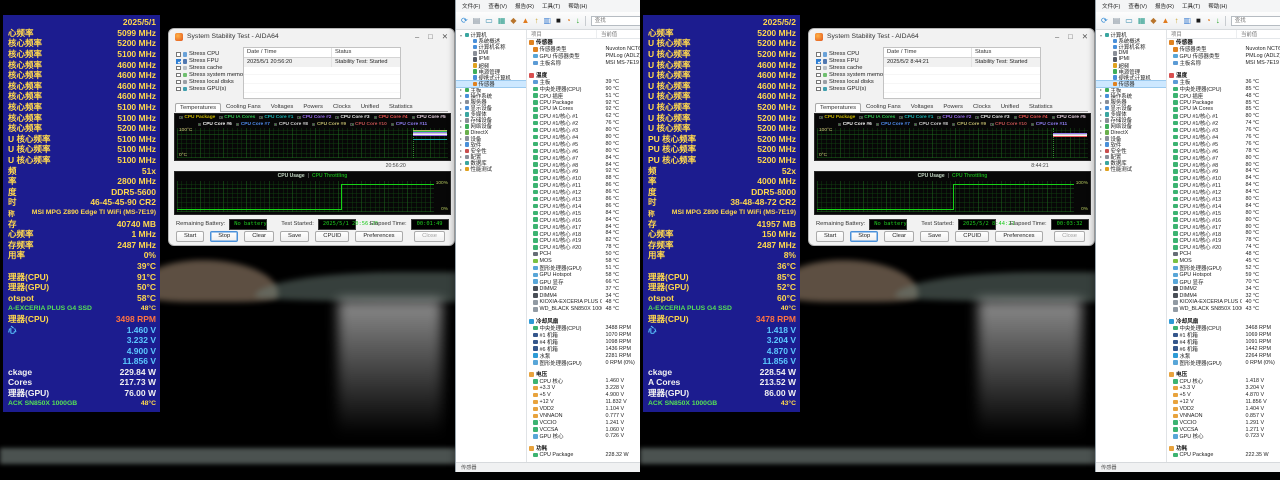 The width and height of the screenshot is (1280, 480). I want to click on legend-item: CPU Core #7, so click(892, 124).